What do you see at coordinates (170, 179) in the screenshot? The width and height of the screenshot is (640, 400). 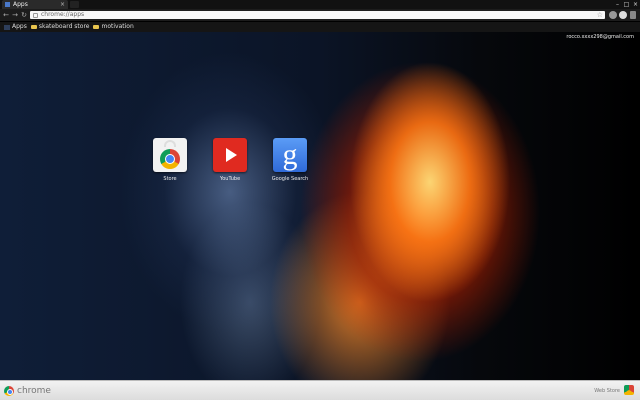 I see `app-label: Store` at bounding box center [170, 179].